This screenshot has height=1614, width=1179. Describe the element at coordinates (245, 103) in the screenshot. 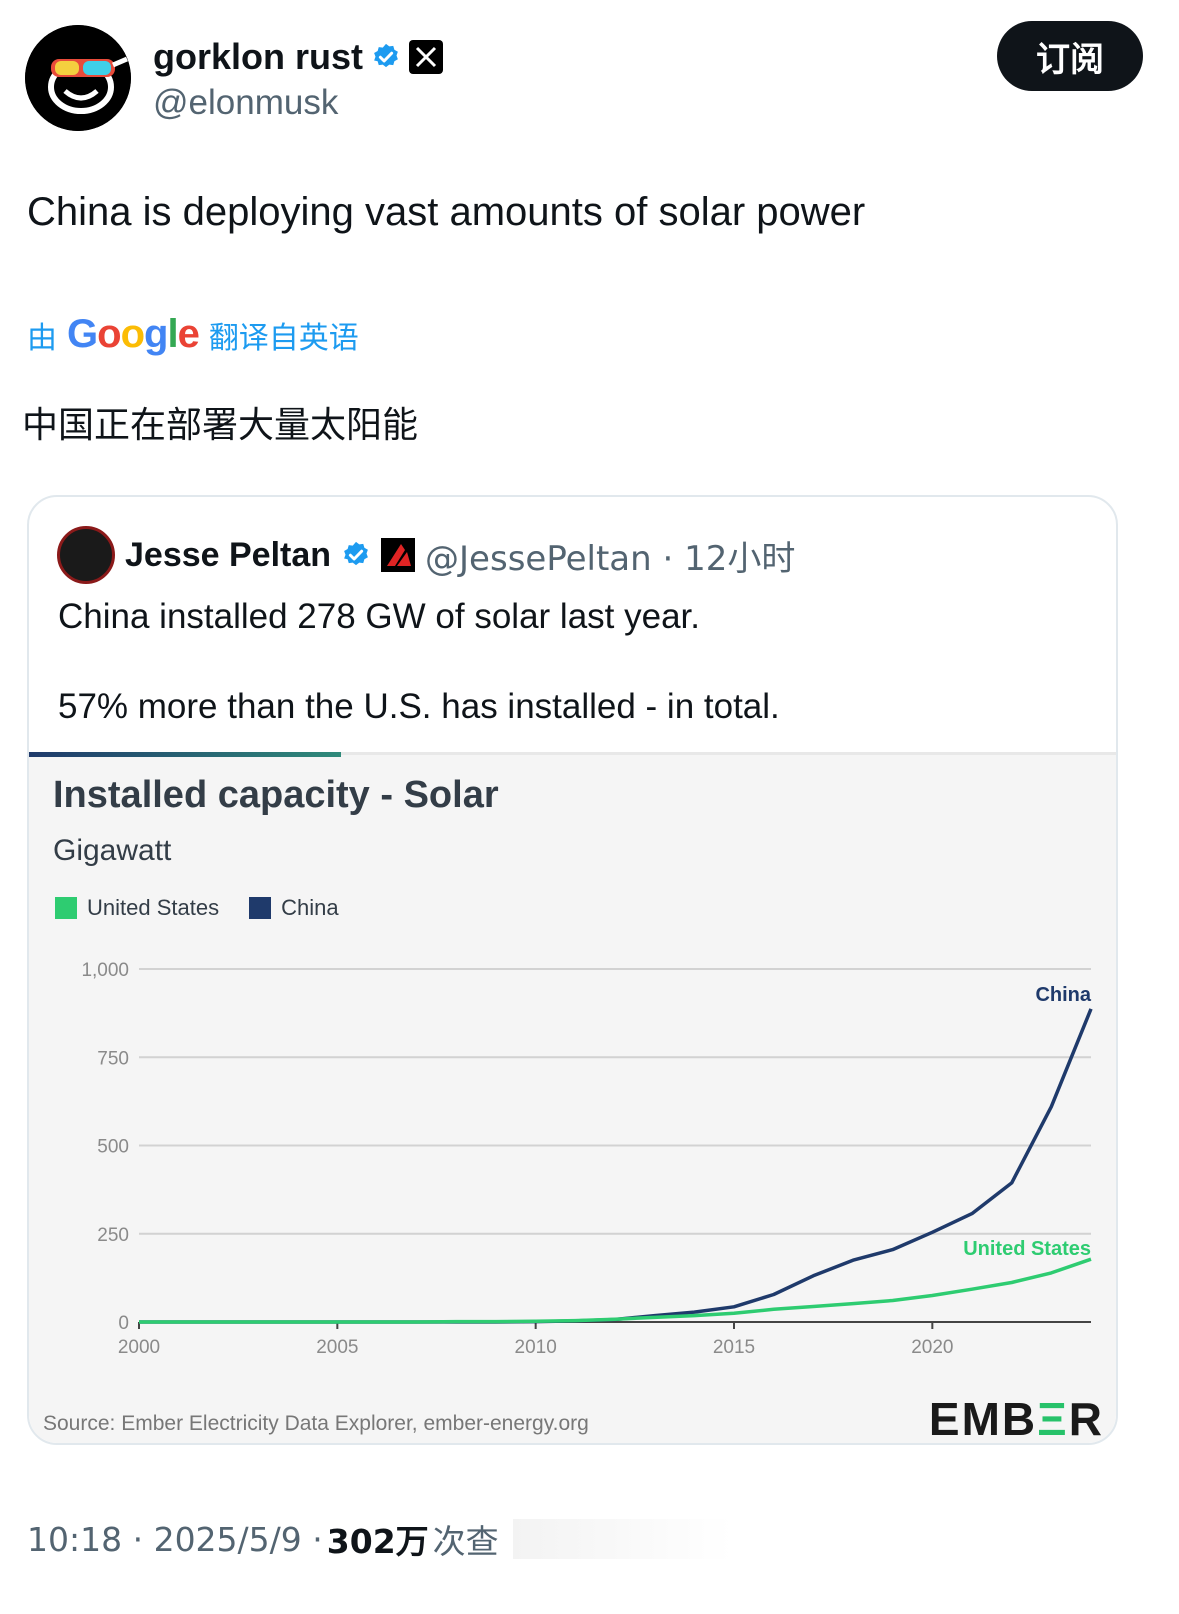

I see `author-handle: @elonmusk` at that location.